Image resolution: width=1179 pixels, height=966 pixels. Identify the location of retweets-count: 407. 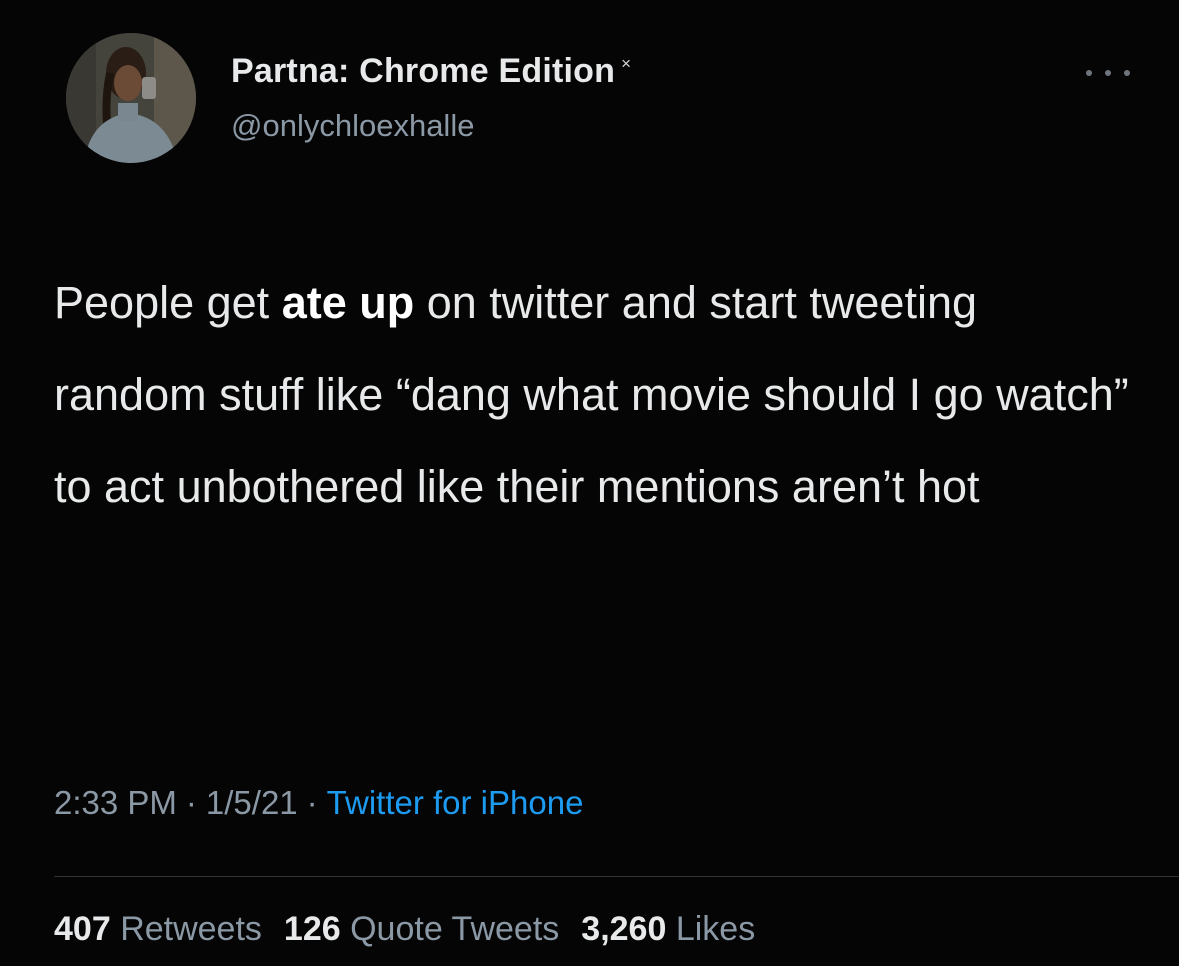
(82, 929).